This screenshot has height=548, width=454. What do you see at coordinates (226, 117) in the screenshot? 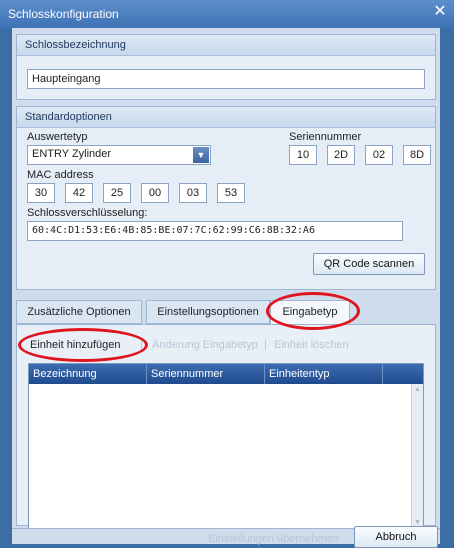
I see `standard-options-header: Standardoptionen` at bounding box center [226, 117].